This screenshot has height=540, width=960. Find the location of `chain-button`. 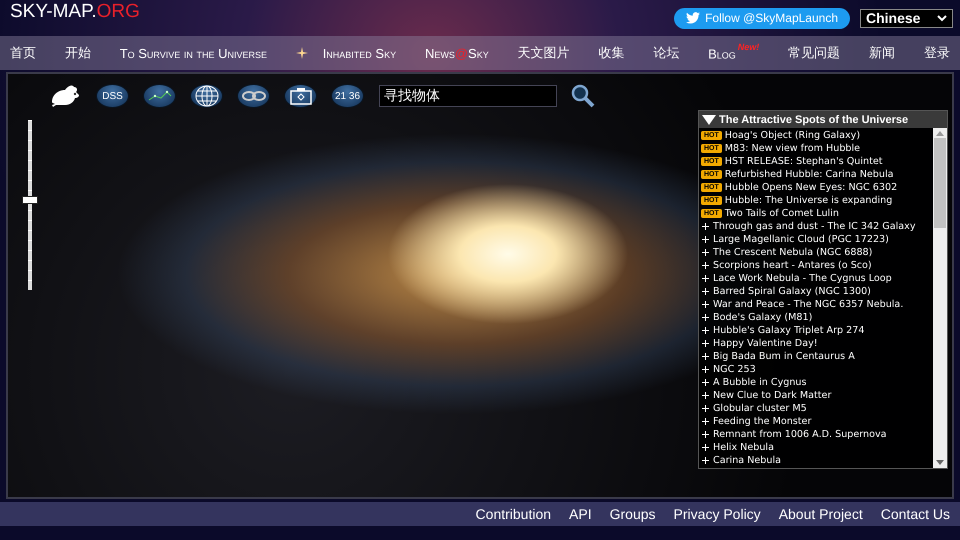

chain-button is located at coordinates (253, 96).